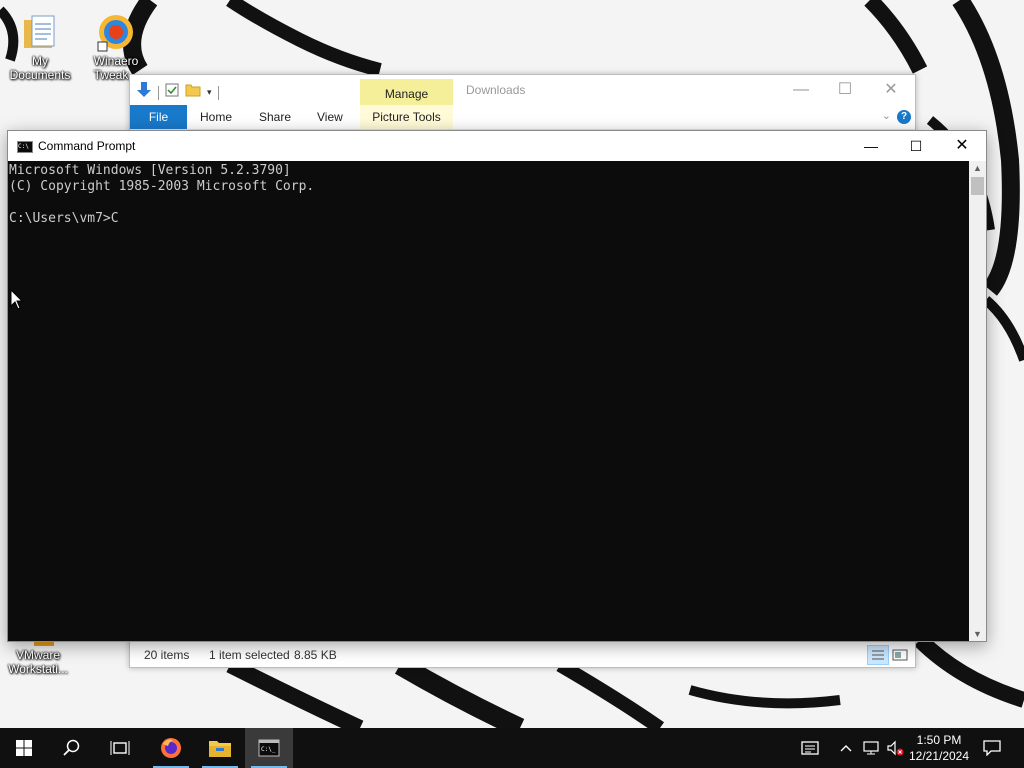 This screenshot has width=1024, height=768. Describe the element at coordinates (315, 655) in the screenshot. I see `status-selection-size: 8.85 KB` at that location.